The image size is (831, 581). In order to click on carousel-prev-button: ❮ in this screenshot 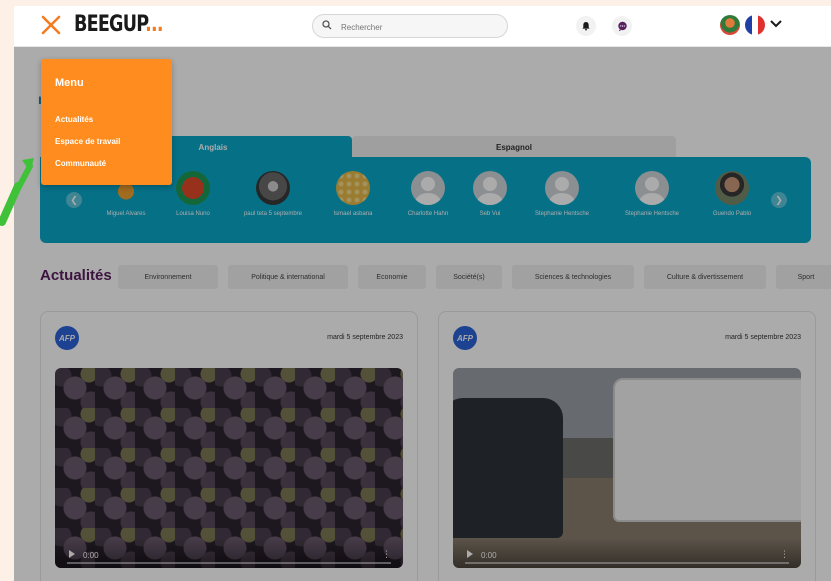, I will do `click(74, 200)`.